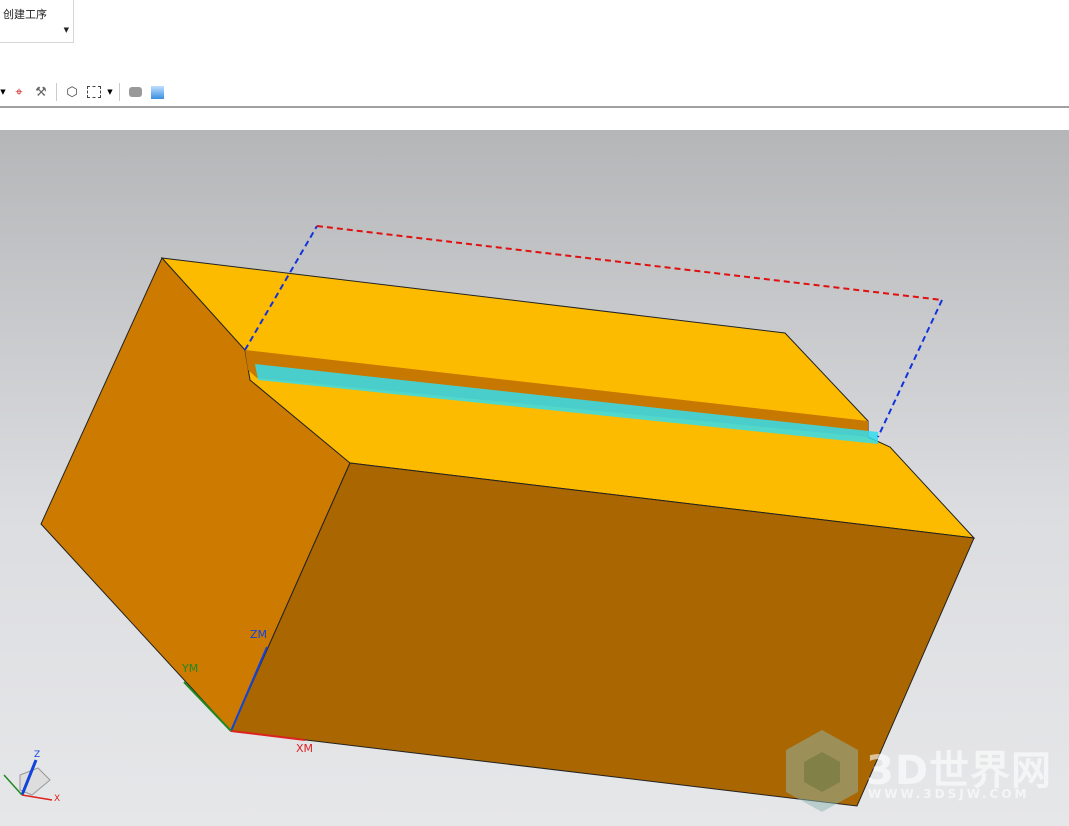 This screenshot has width=1069, height=826. Describe the element at coordinates (37, 755) in the screenshot. I see `triad-z-label: Z` at that location.